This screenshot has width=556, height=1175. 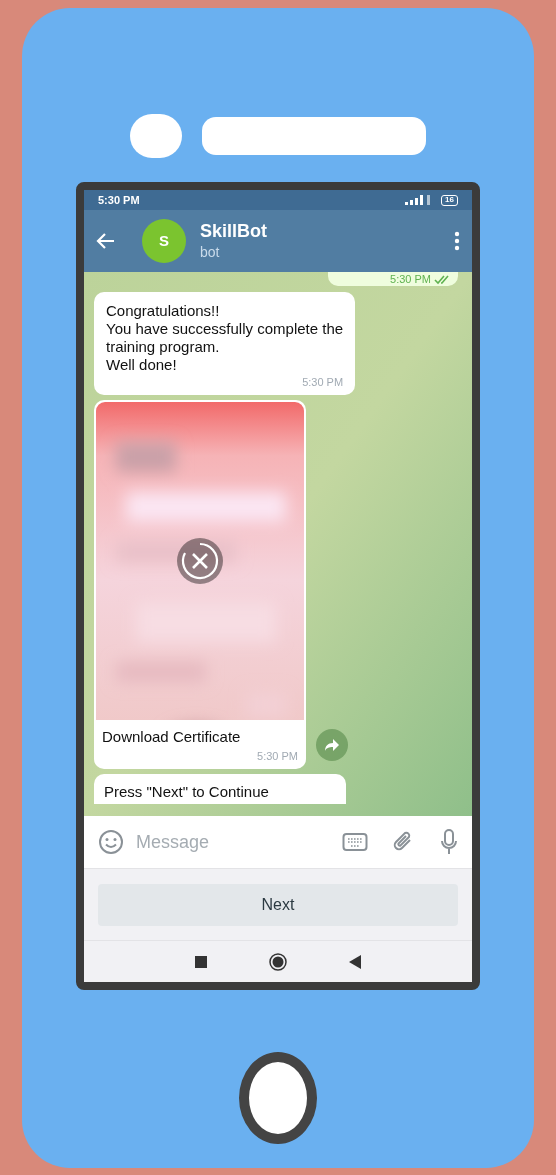 What do you see at coordinates (119, 200) in the screenshot?
I see `status-time: 5:30 PM` at bounding box center [119, 200].